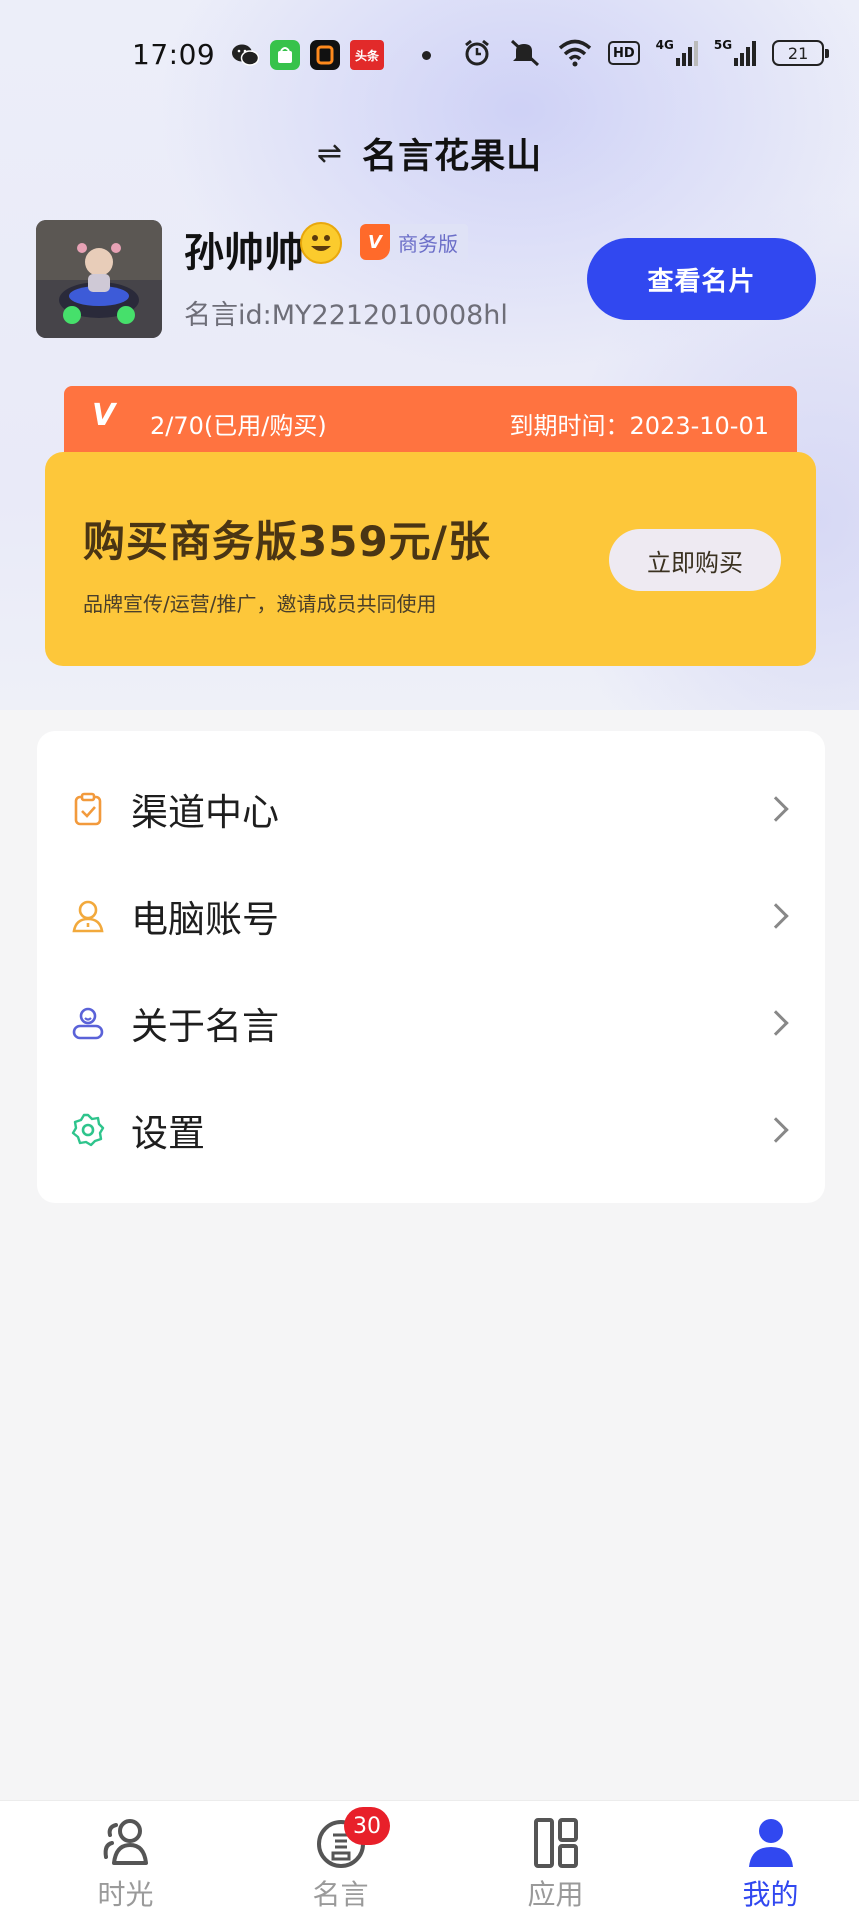 This screenshot has height=1920, width=859. I want to click on nav-label: 时光, so click(125, 1894).